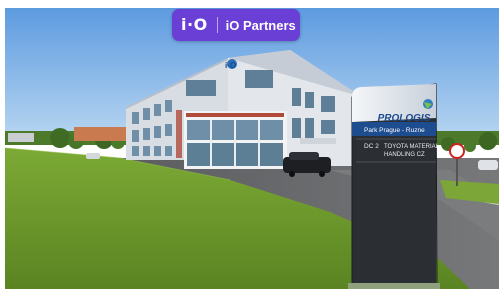 This screenshot has width=499, height=289. I want to click on signage-tenant-line-2: HANDLING CZ, so click(404, 155).